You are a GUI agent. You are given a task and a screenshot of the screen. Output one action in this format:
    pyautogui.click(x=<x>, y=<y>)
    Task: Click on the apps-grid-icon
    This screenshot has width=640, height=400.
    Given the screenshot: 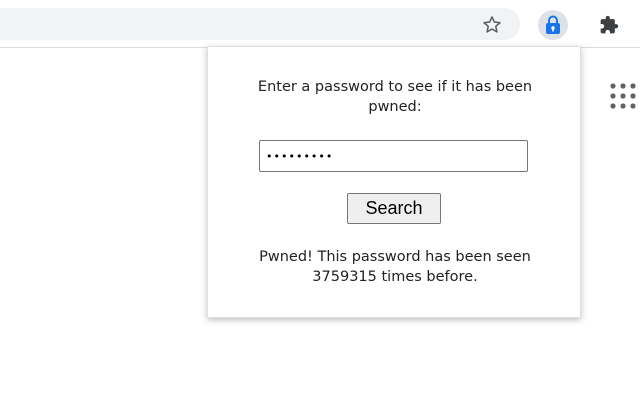 What is the action you would take?
    pyautogui.click(x=623, y=96)
    